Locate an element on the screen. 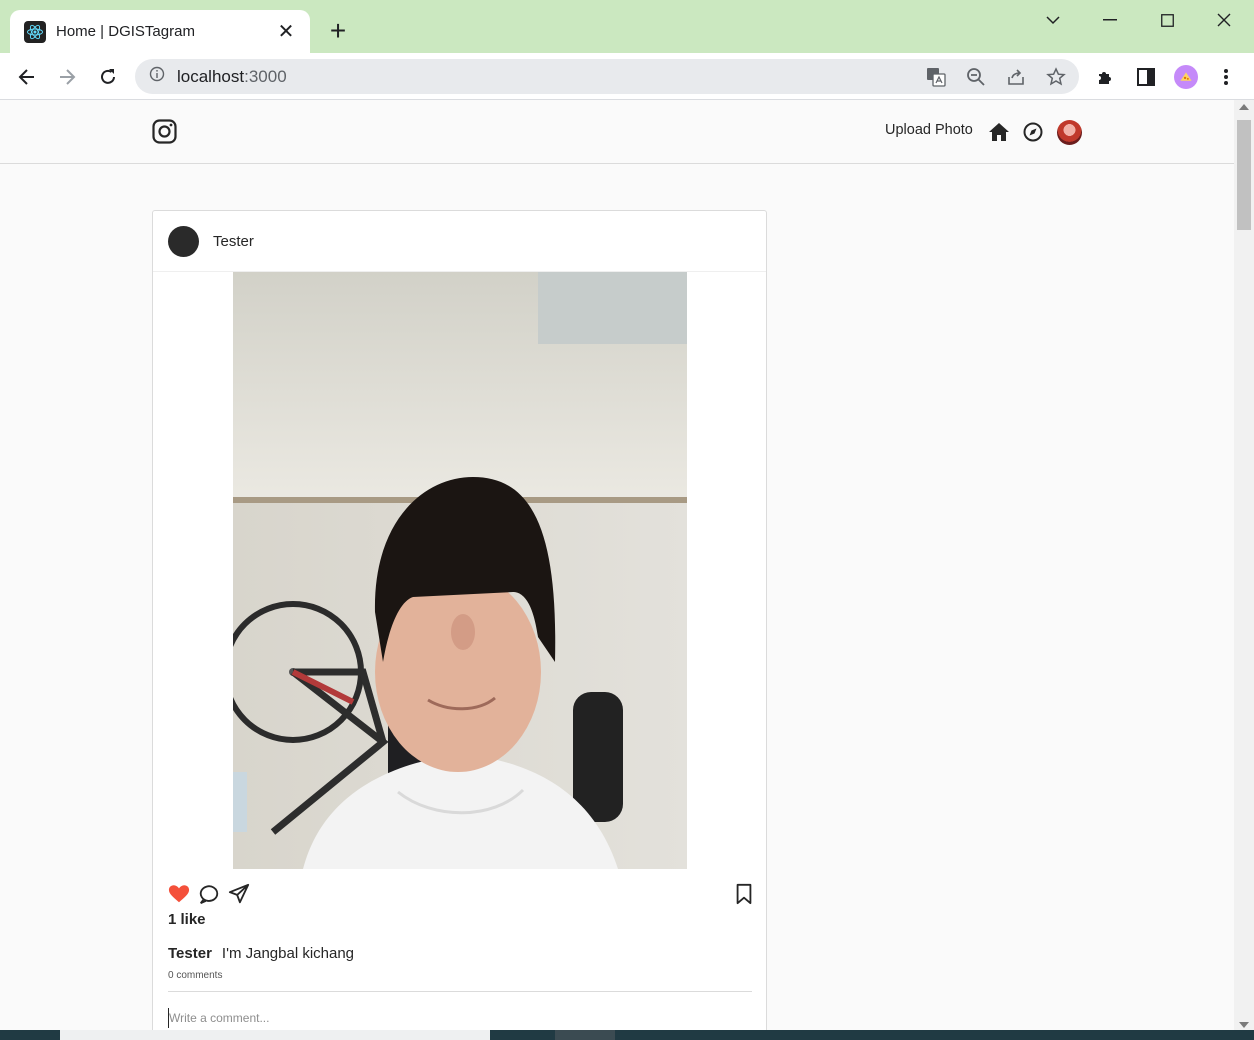 This screenshot has height=1040, width=1254. comment-input is located at coordinates (460, 1018).